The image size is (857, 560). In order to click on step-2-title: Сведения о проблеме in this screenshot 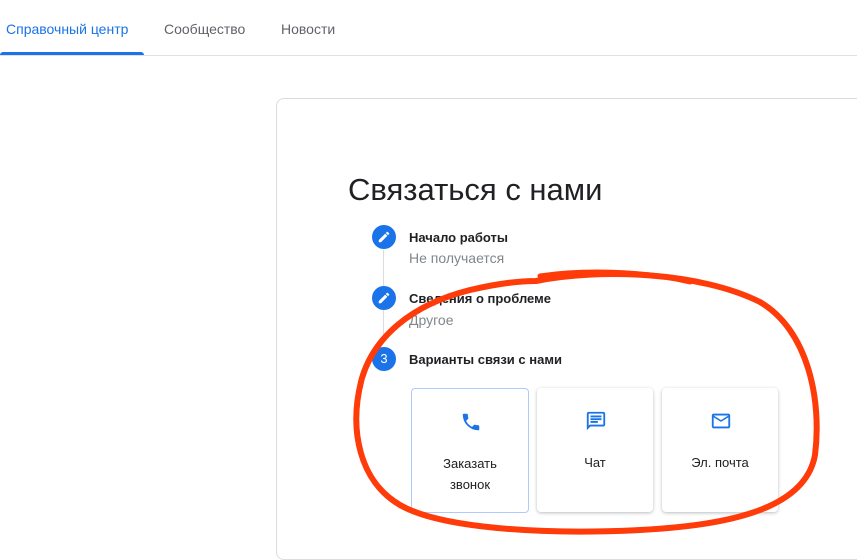, I will do `click(480, 298)`.